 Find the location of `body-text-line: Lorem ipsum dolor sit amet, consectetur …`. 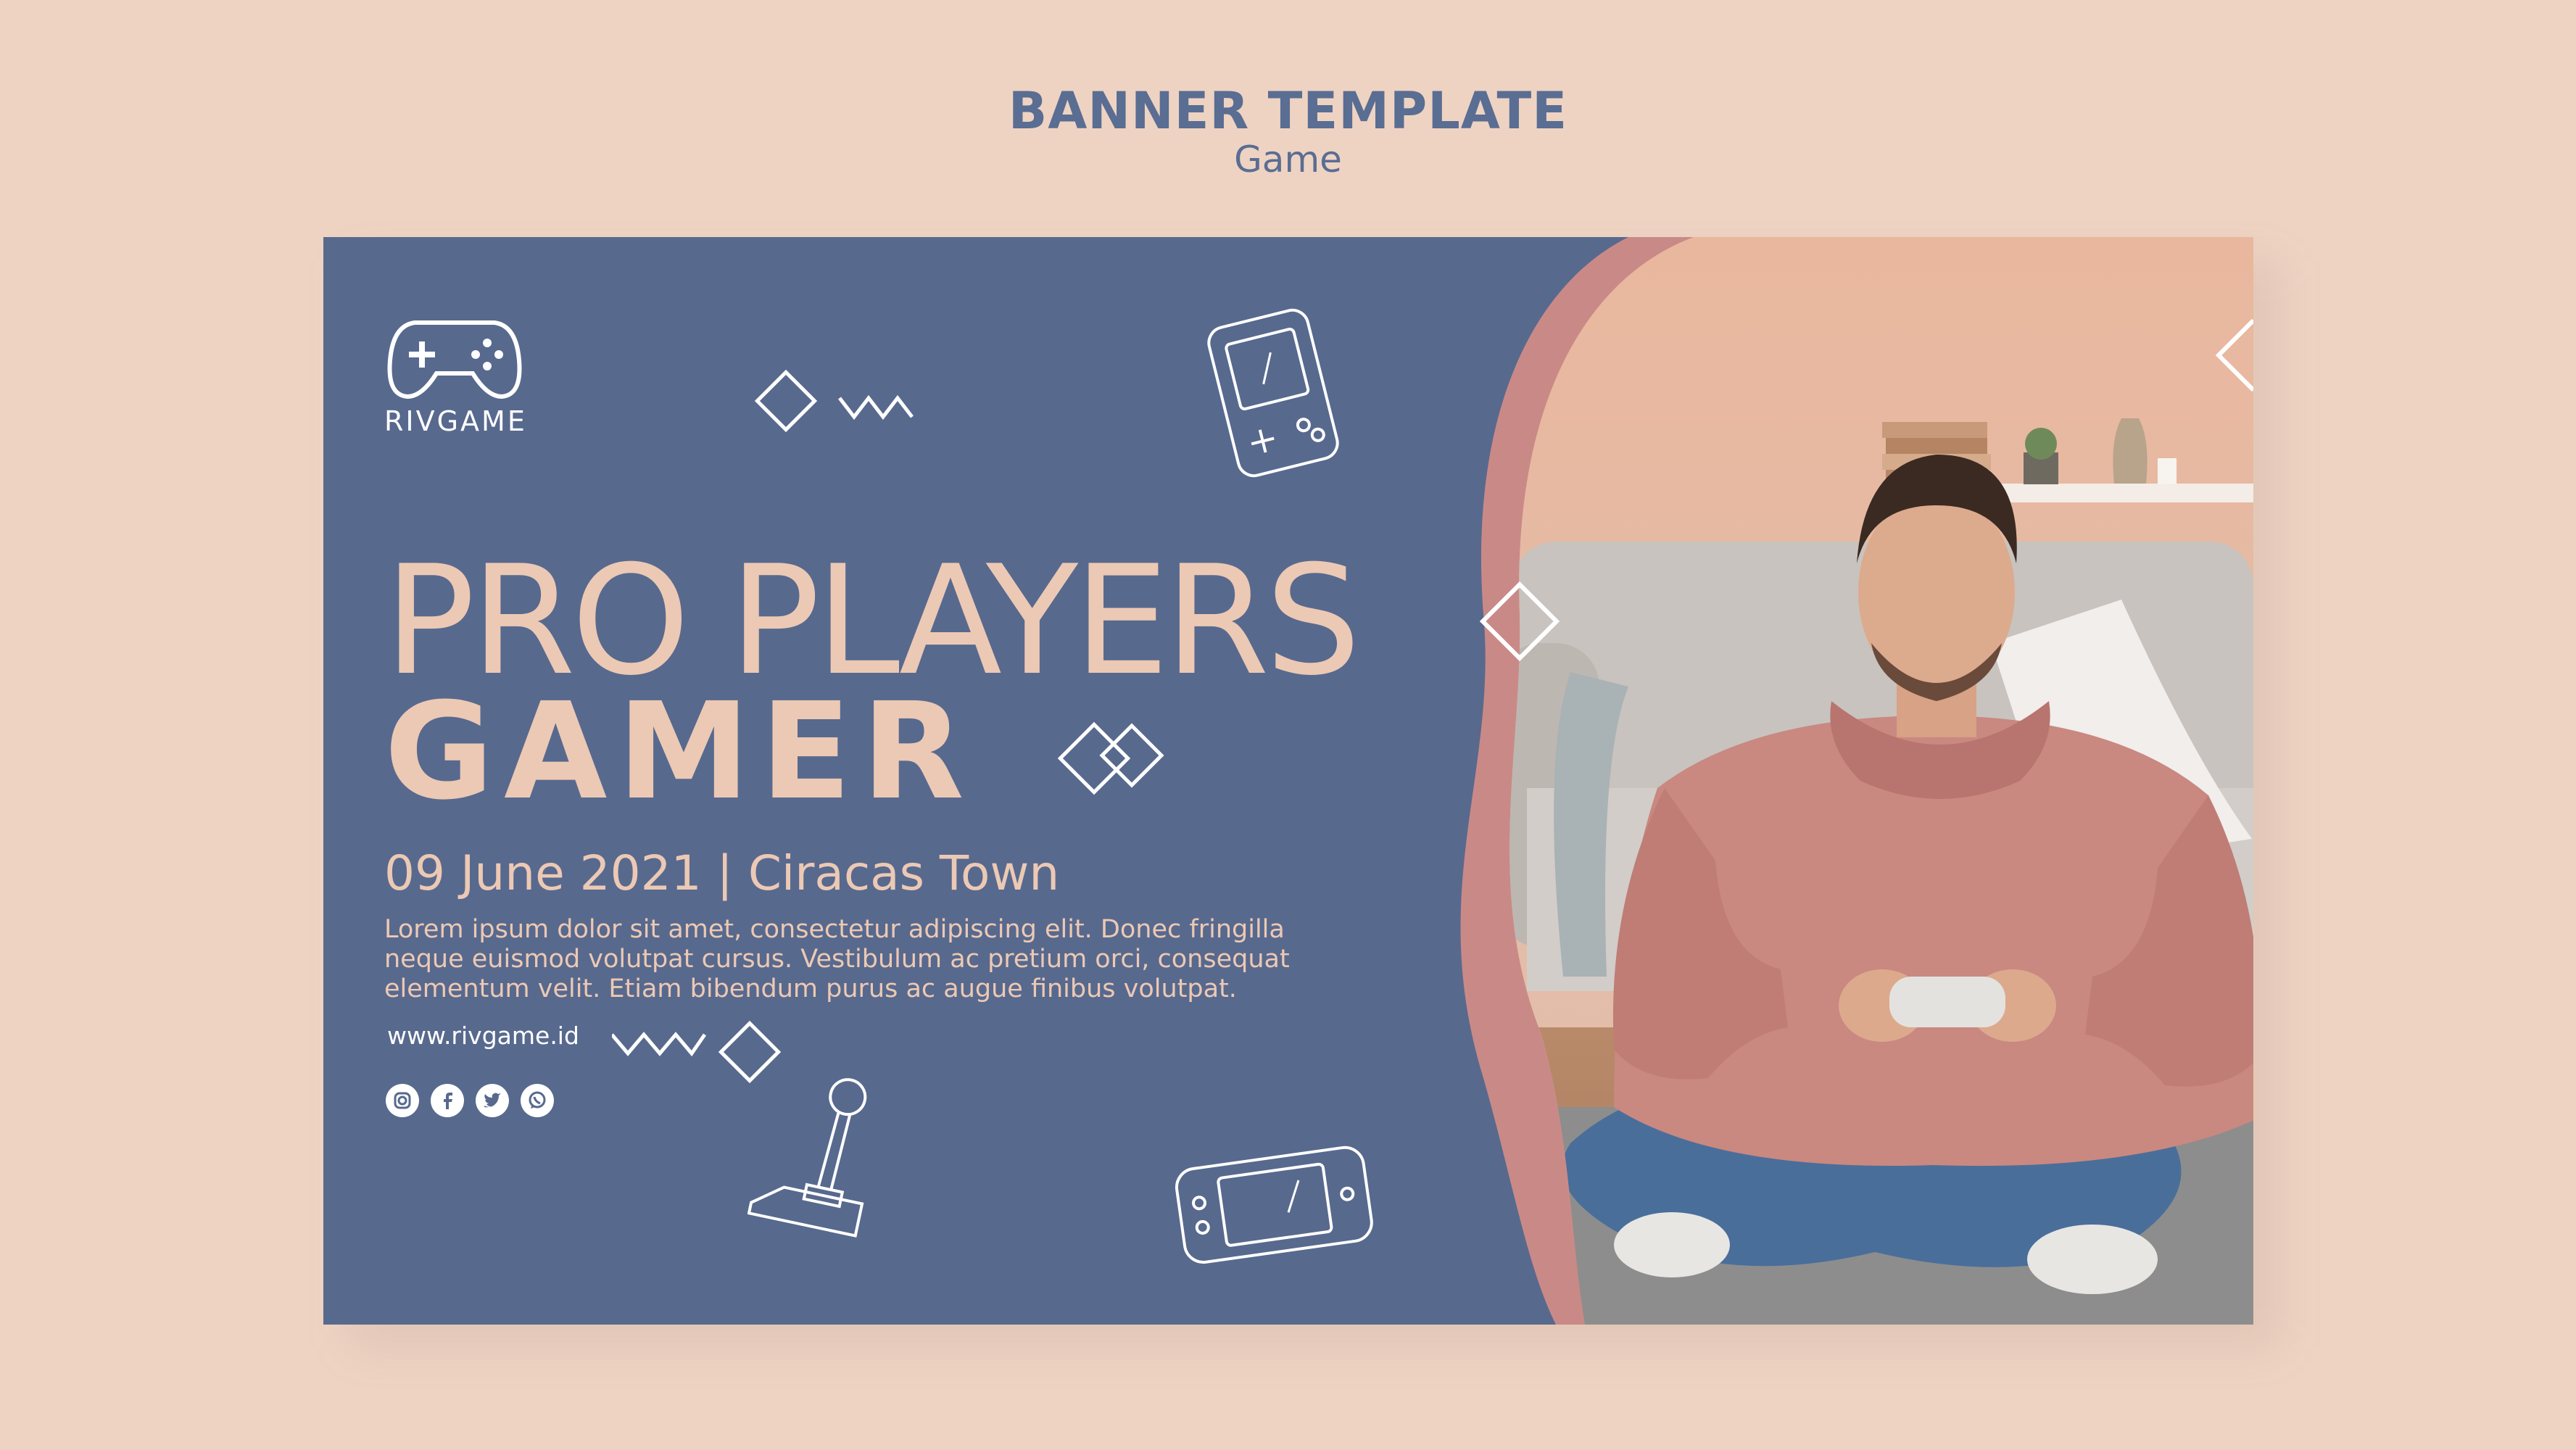

body-text-line: Lorem ipsum dolor sit amet, consectetur … is located at coordinates (835, 929).